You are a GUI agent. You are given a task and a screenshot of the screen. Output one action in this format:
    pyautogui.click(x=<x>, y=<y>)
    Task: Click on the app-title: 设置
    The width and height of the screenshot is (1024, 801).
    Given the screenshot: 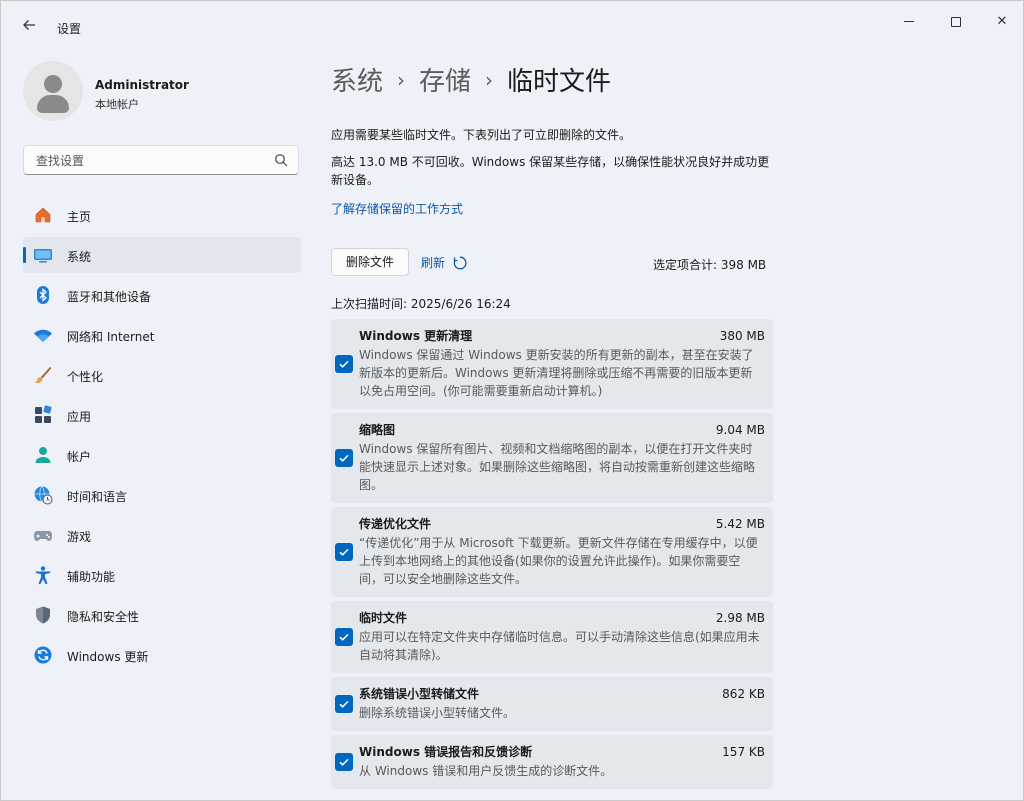 What is the action you would take?
    pyautogui.click(x=69, y=29)
    